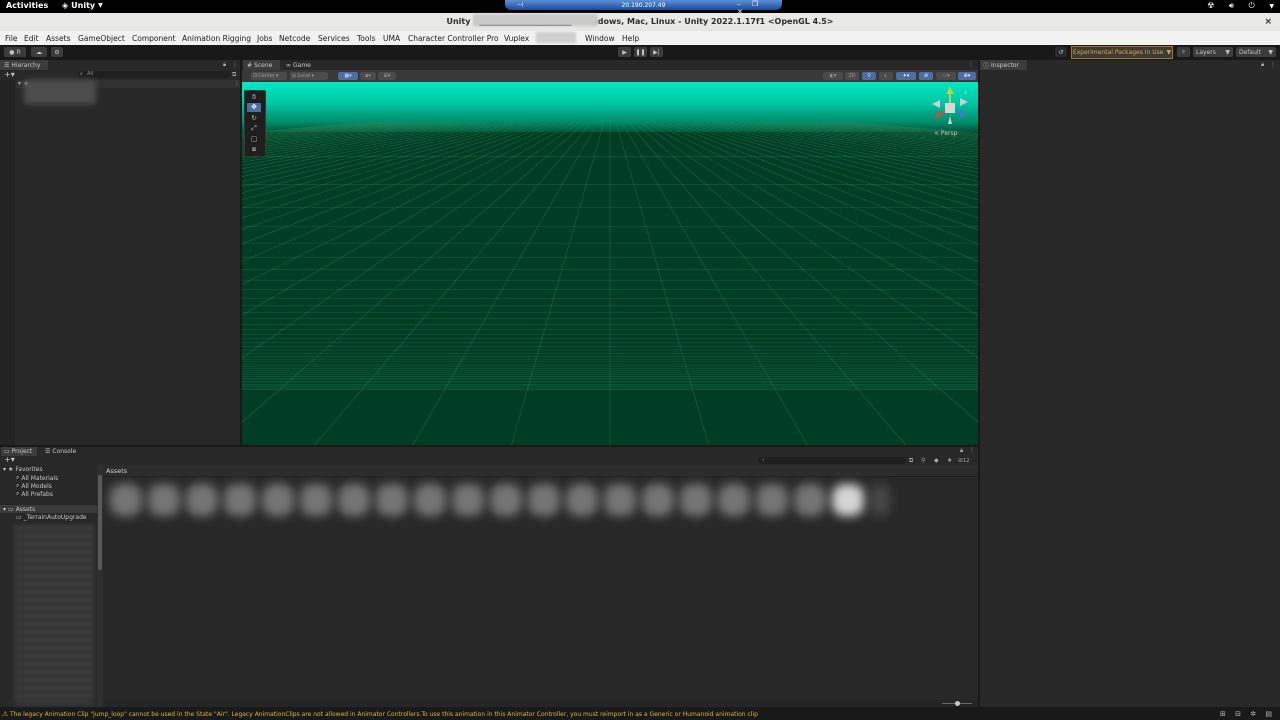  What do you see at coordinates (9, 74) in the screenshot?
I see `add-object-button: +▾` at bounding box center [9, 74].